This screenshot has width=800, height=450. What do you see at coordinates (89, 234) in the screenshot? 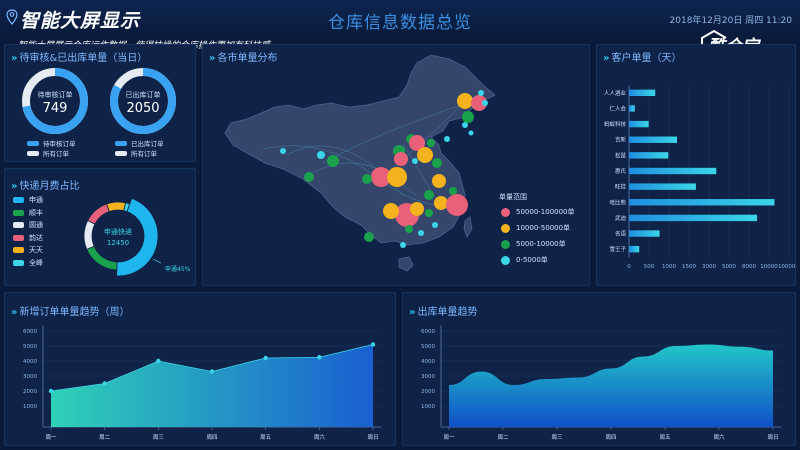
I see `pie-slice-圆通` at bounding box center [89, 234].